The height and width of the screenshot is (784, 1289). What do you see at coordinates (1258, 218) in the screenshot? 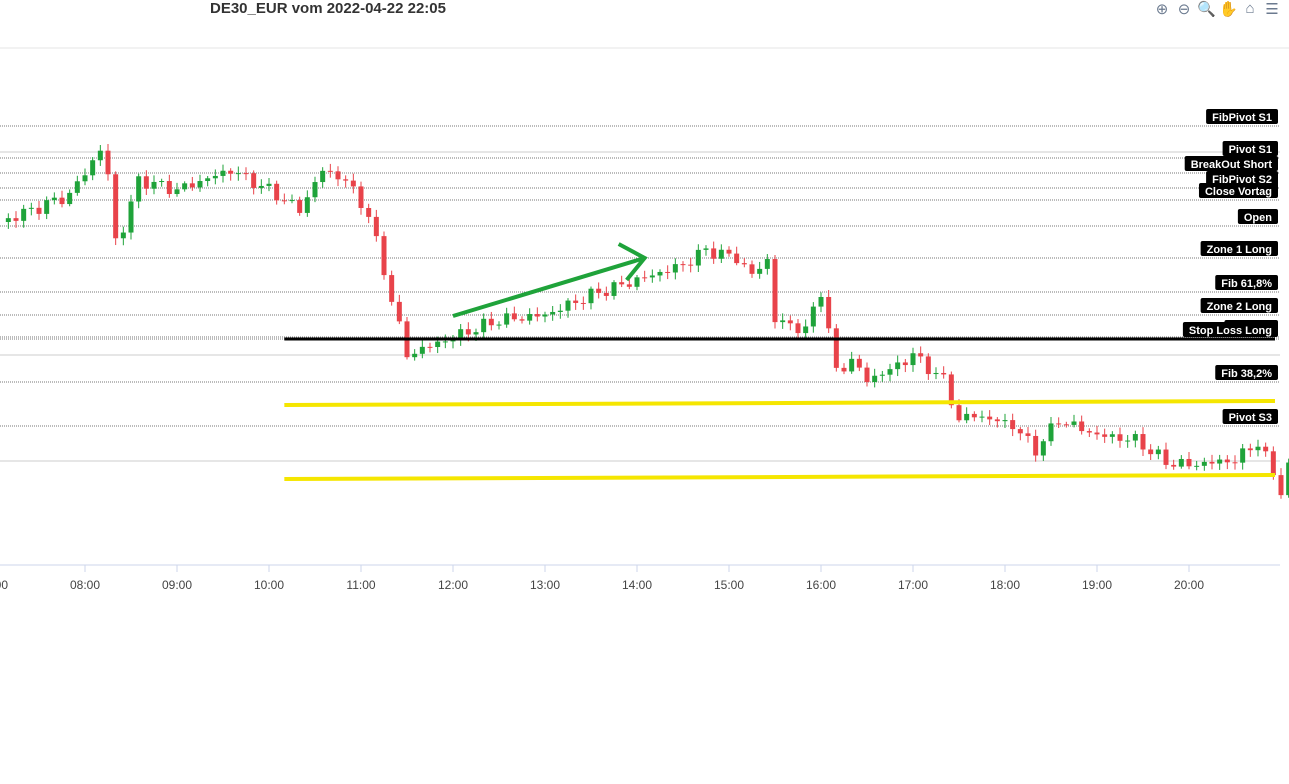
I see `price-label-text: Open` at bounding box center [1258, 218].